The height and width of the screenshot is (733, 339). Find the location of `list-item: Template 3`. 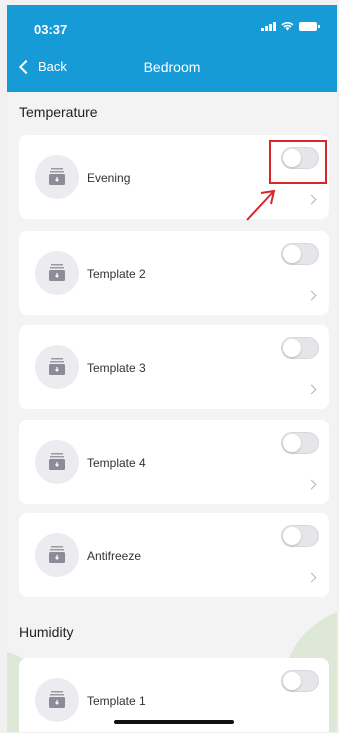

list-item: Template 3 is located at coordinates (174, 367).